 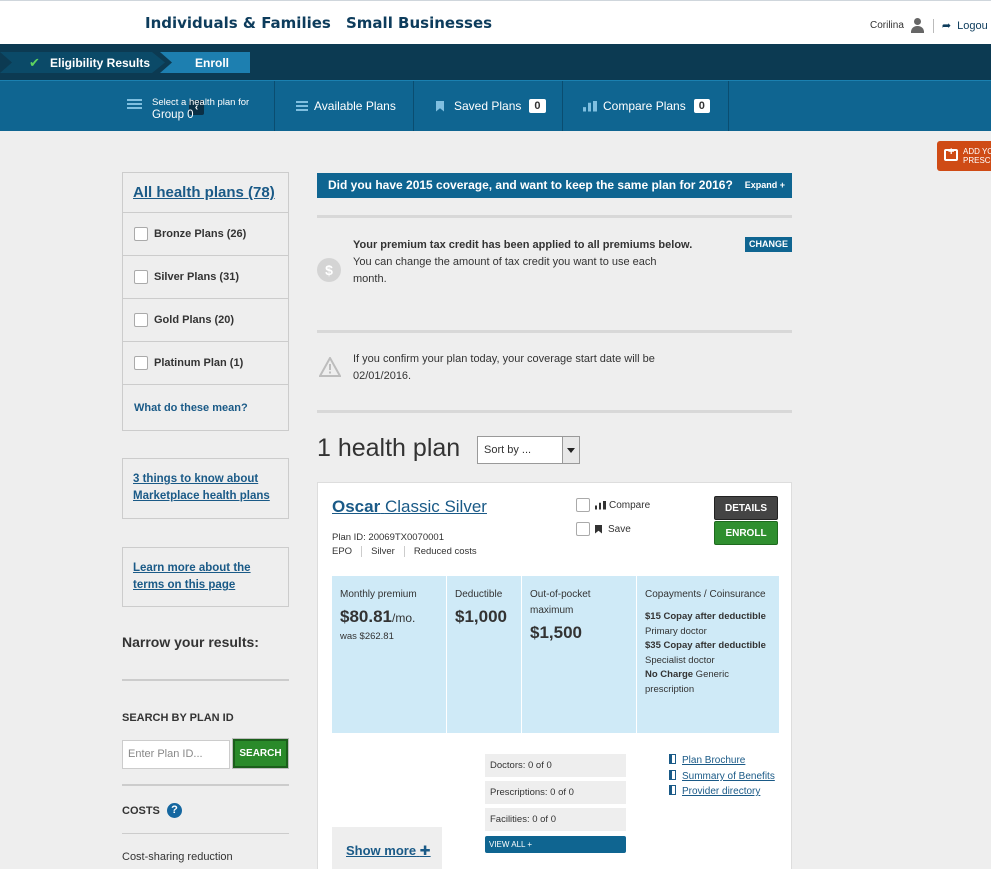 I want to click on details-button: DETAILS, so click(x=746, y=508).